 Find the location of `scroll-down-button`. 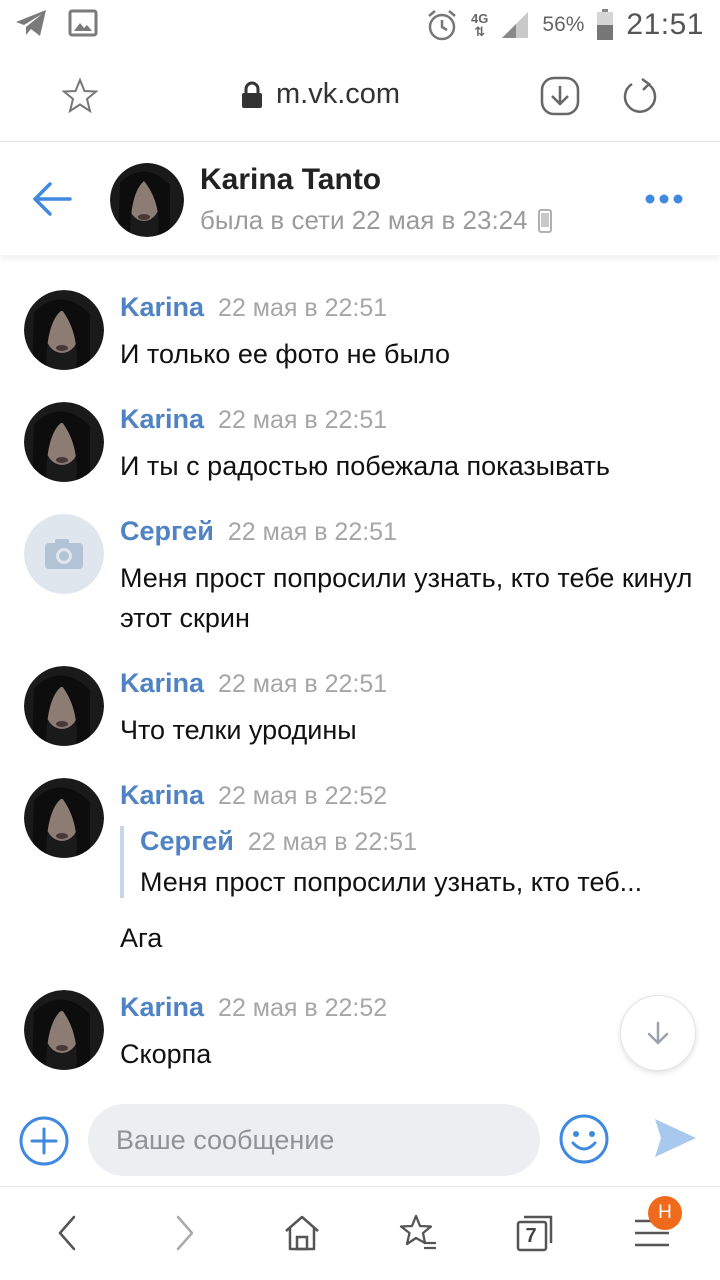

scroll-down-button is located at coordinates (658, 1033).